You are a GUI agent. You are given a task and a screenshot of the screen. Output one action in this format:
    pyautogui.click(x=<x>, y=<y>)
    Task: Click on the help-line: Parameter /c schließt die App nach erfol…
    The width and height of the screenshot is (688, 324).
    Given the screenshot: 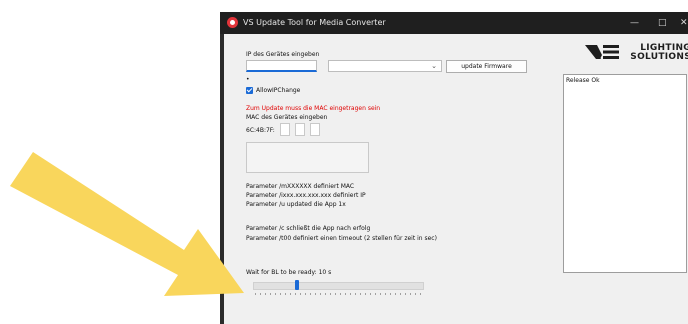 What is the action you would take?
    pyautogui.click(x=308, y=228)
    